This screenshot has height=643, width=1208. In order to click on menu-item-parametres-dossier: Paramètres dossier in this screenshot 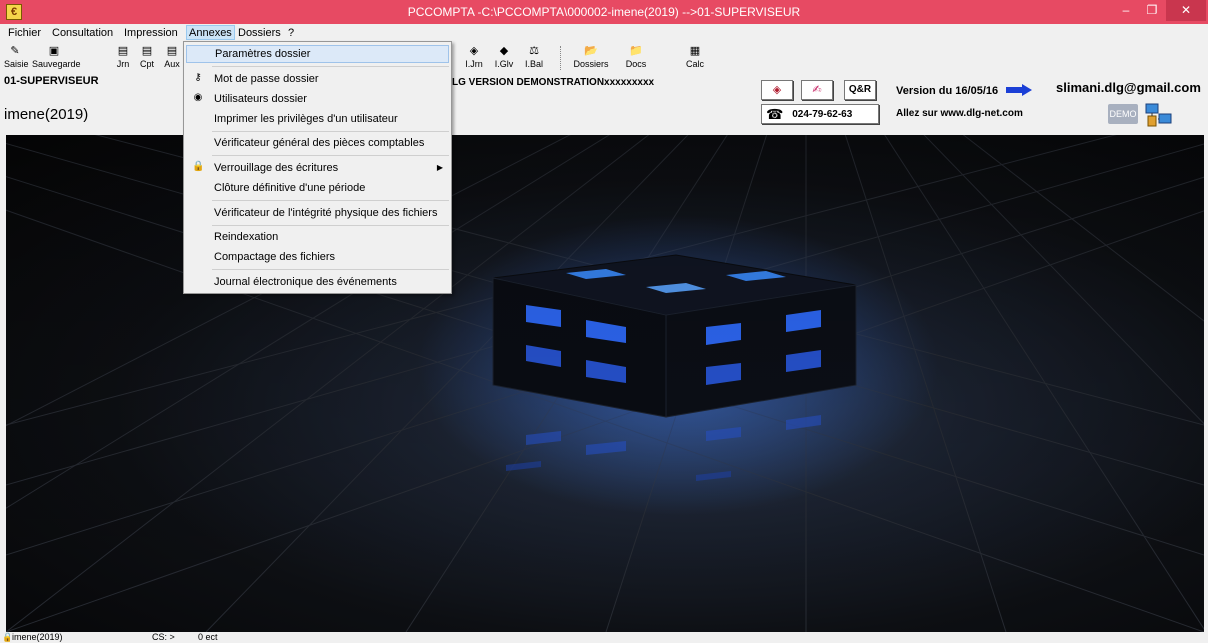, I will do `click(317, 54)`.